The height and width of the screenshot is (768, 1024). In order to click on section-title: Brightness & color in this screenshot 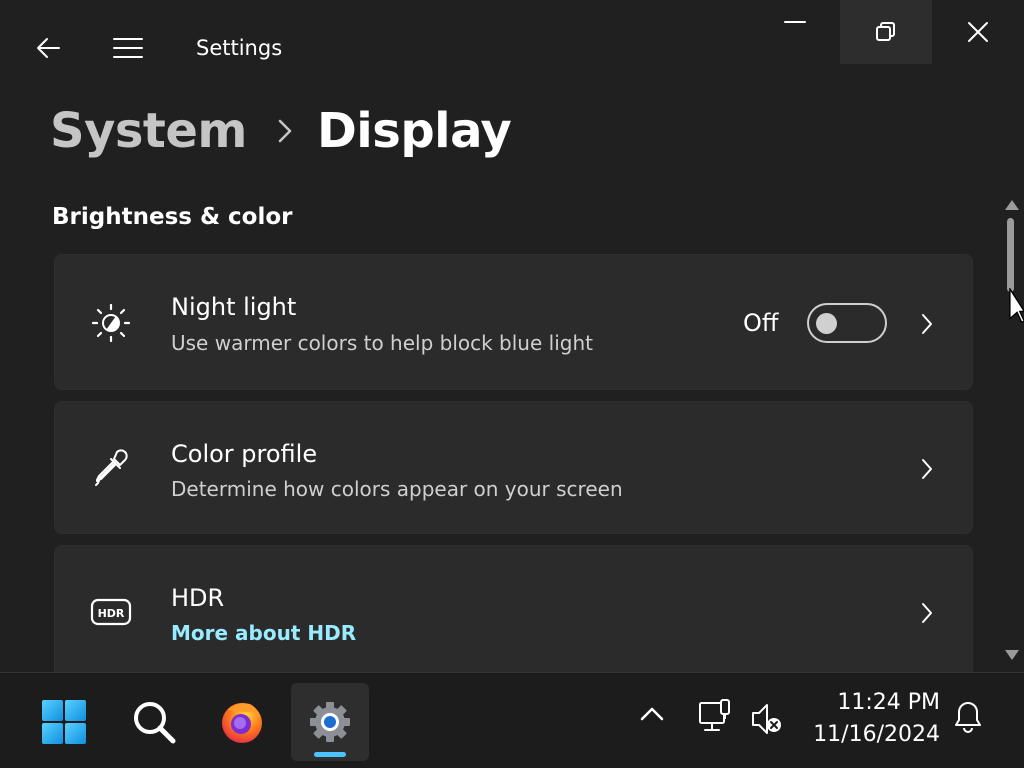, I will do `click(172, 217)`.